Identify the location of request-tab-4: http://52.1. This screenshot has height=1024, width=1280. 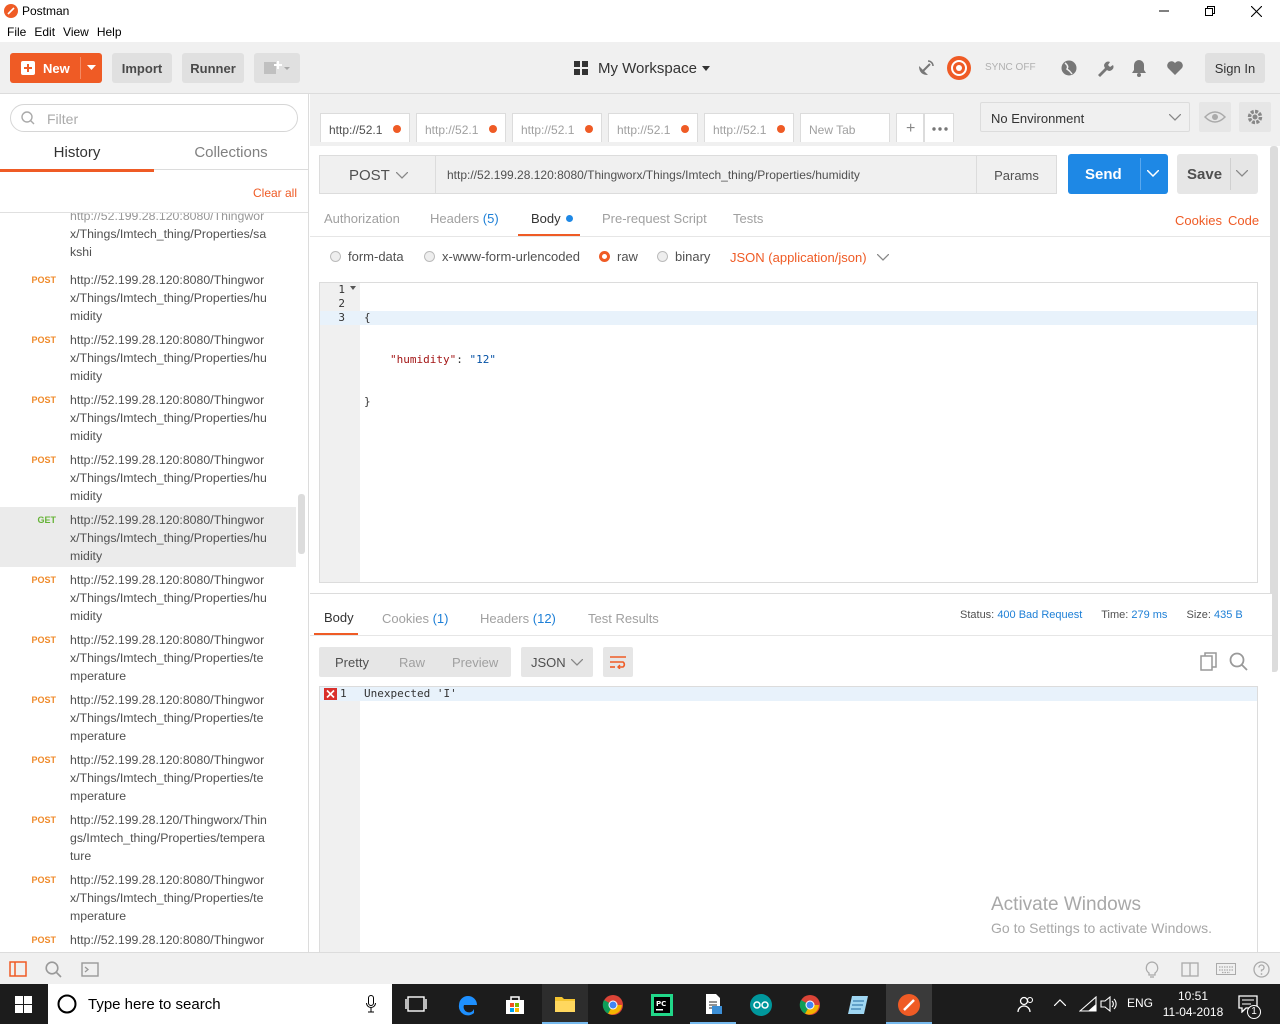
(653, 127).